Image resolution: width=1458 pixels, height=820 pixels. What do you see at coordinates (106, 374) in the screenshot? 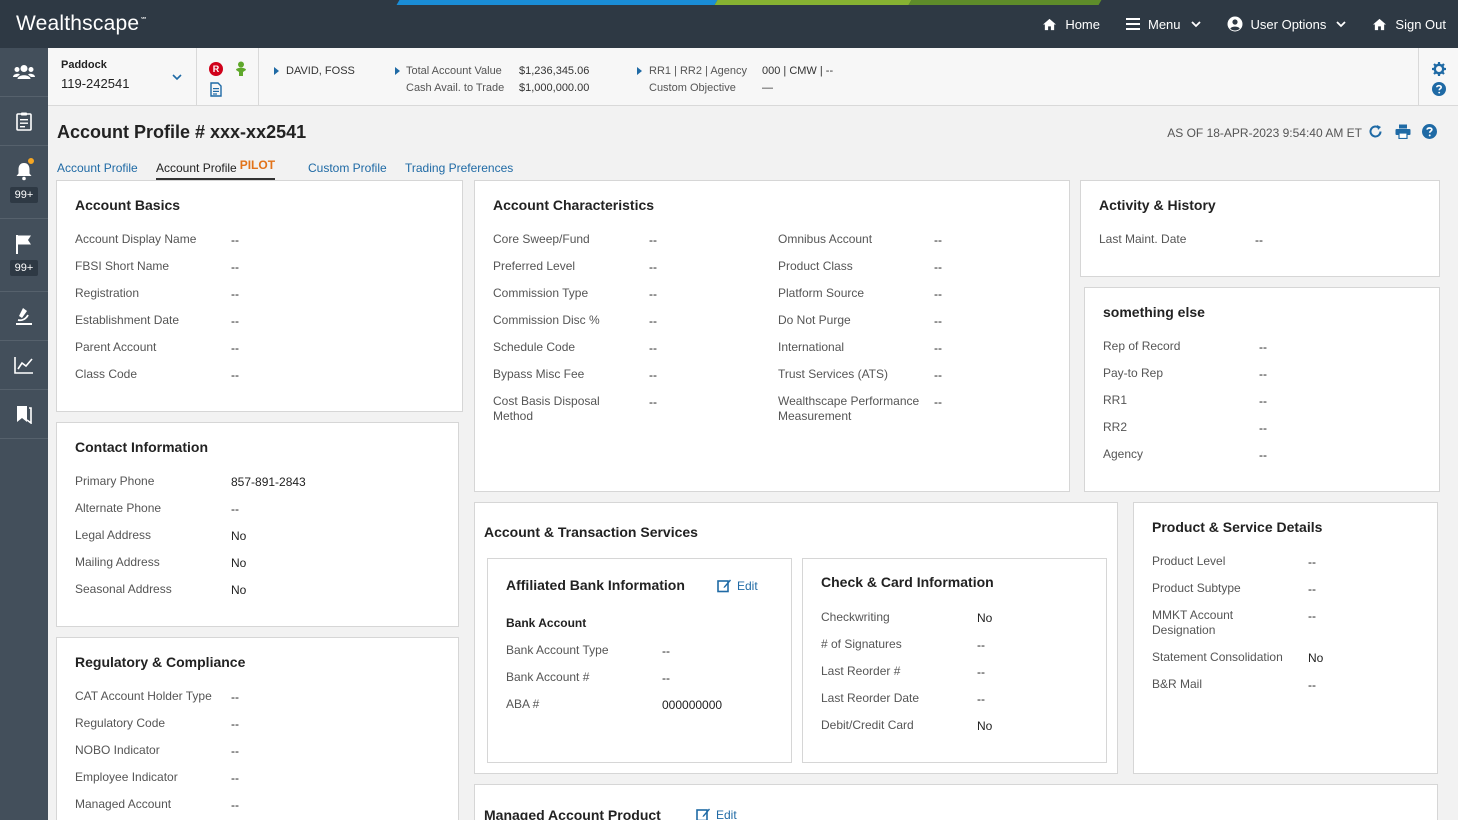
I see `field-label: Class Code` at bounding box center [106, 374].